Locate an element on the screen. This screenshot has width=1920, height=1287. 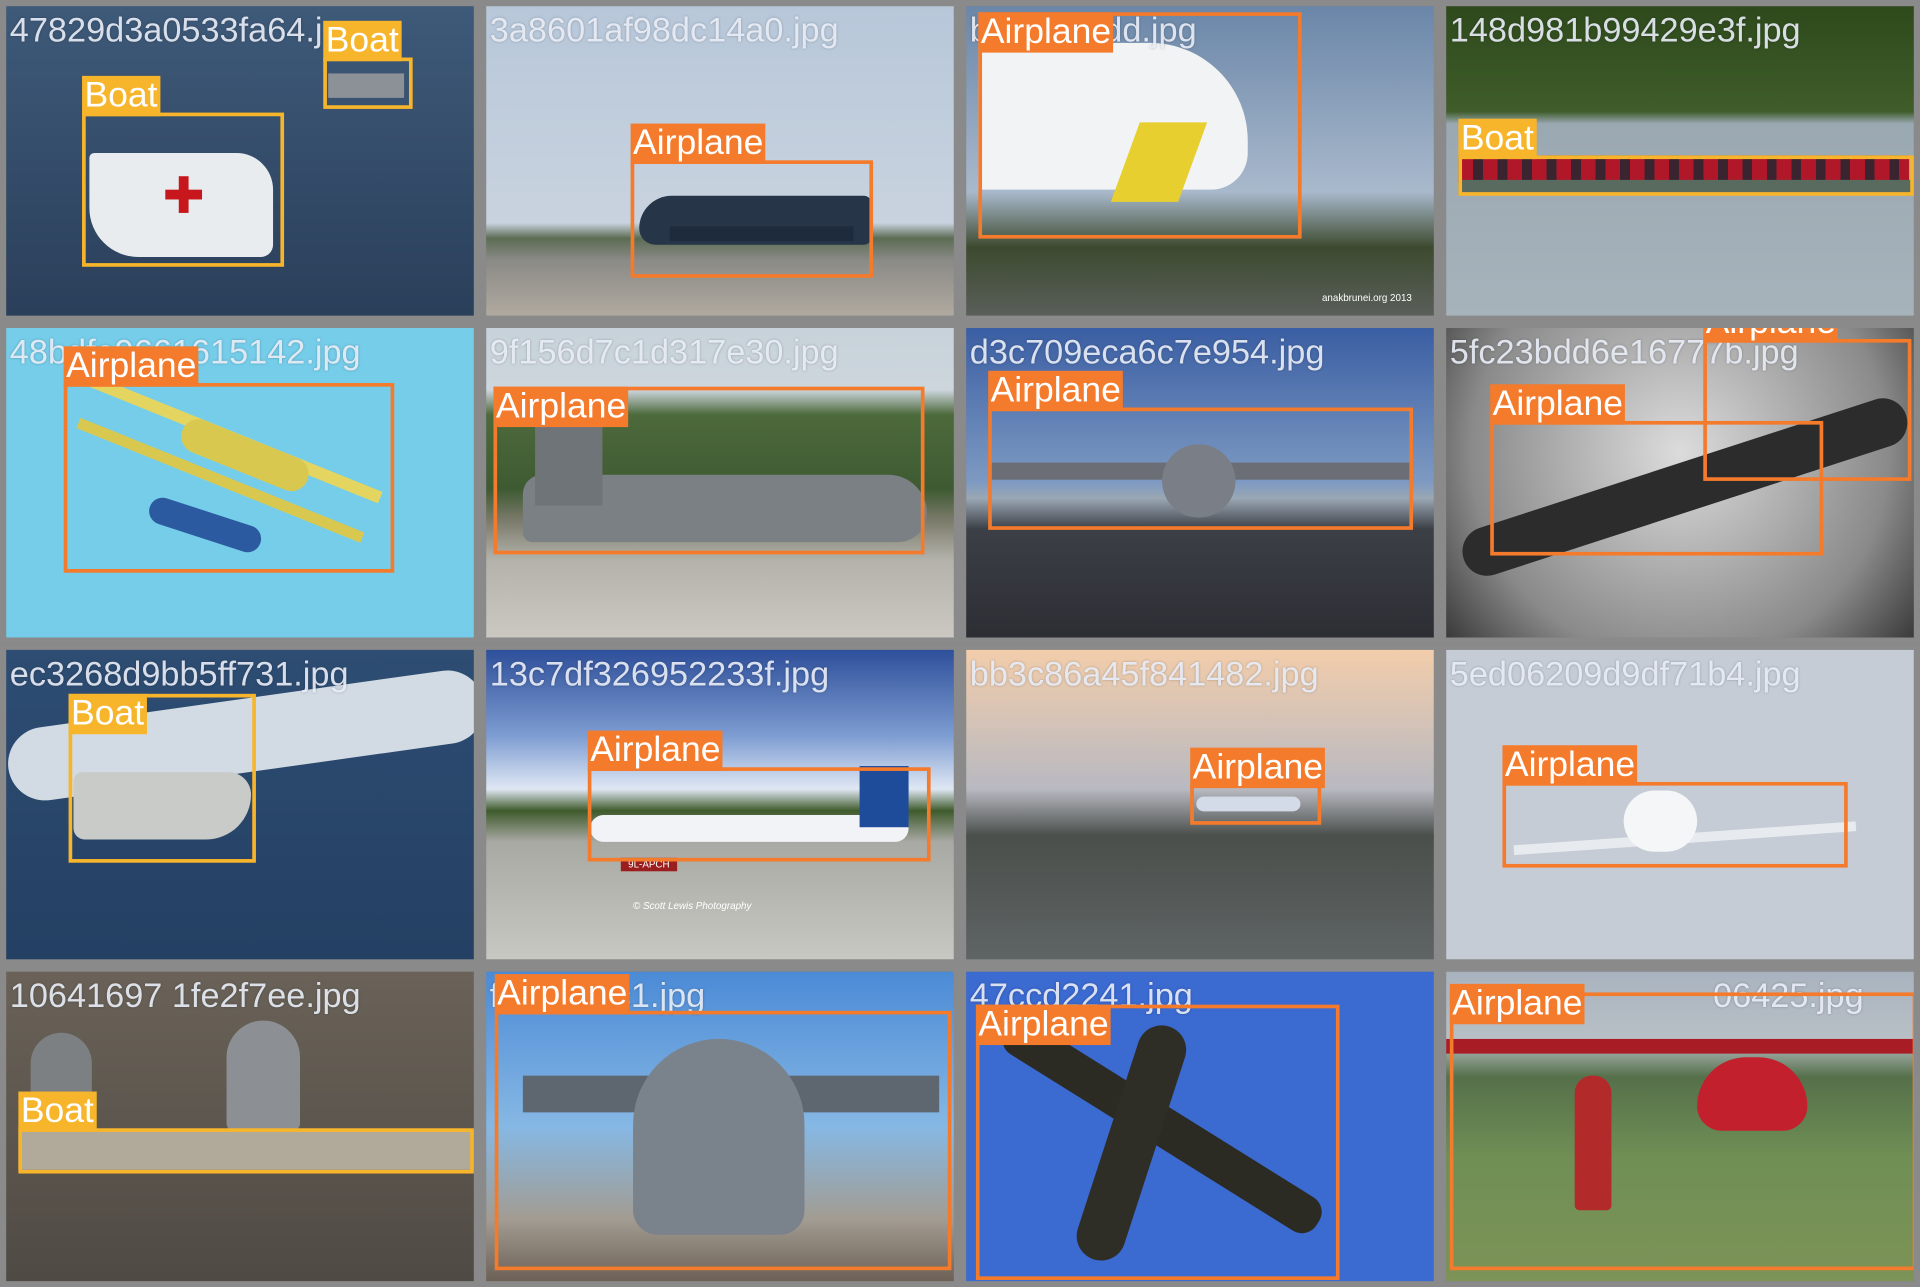
tile-5: 9f156d7c1d317e30.jpg Airplane is located at coordinates (720, 482).